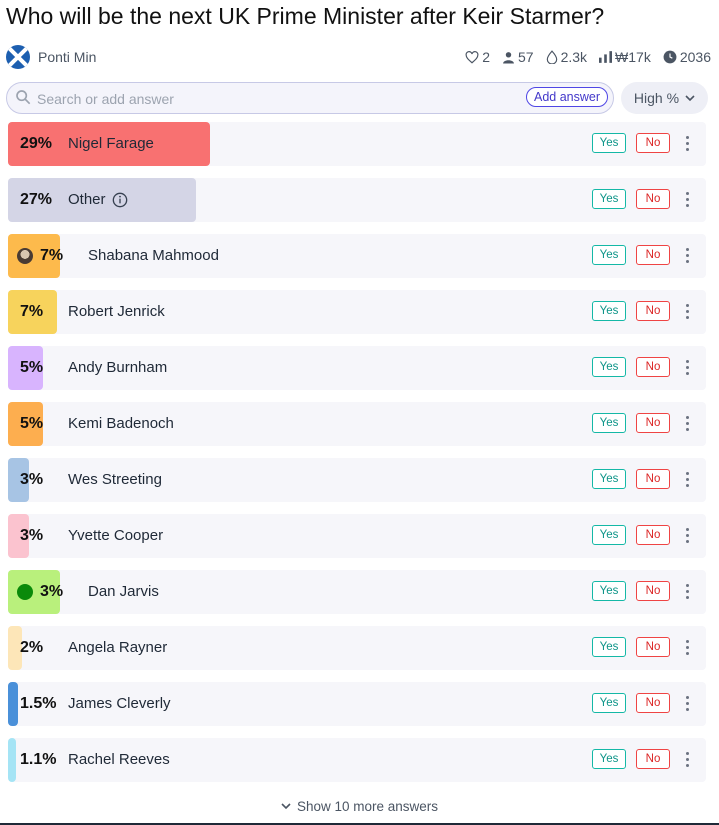 The width and height of the screenshot is (719, 825). Describe the element at coordinates (25, 256) in the screenshot. I see `avatar` at that location.